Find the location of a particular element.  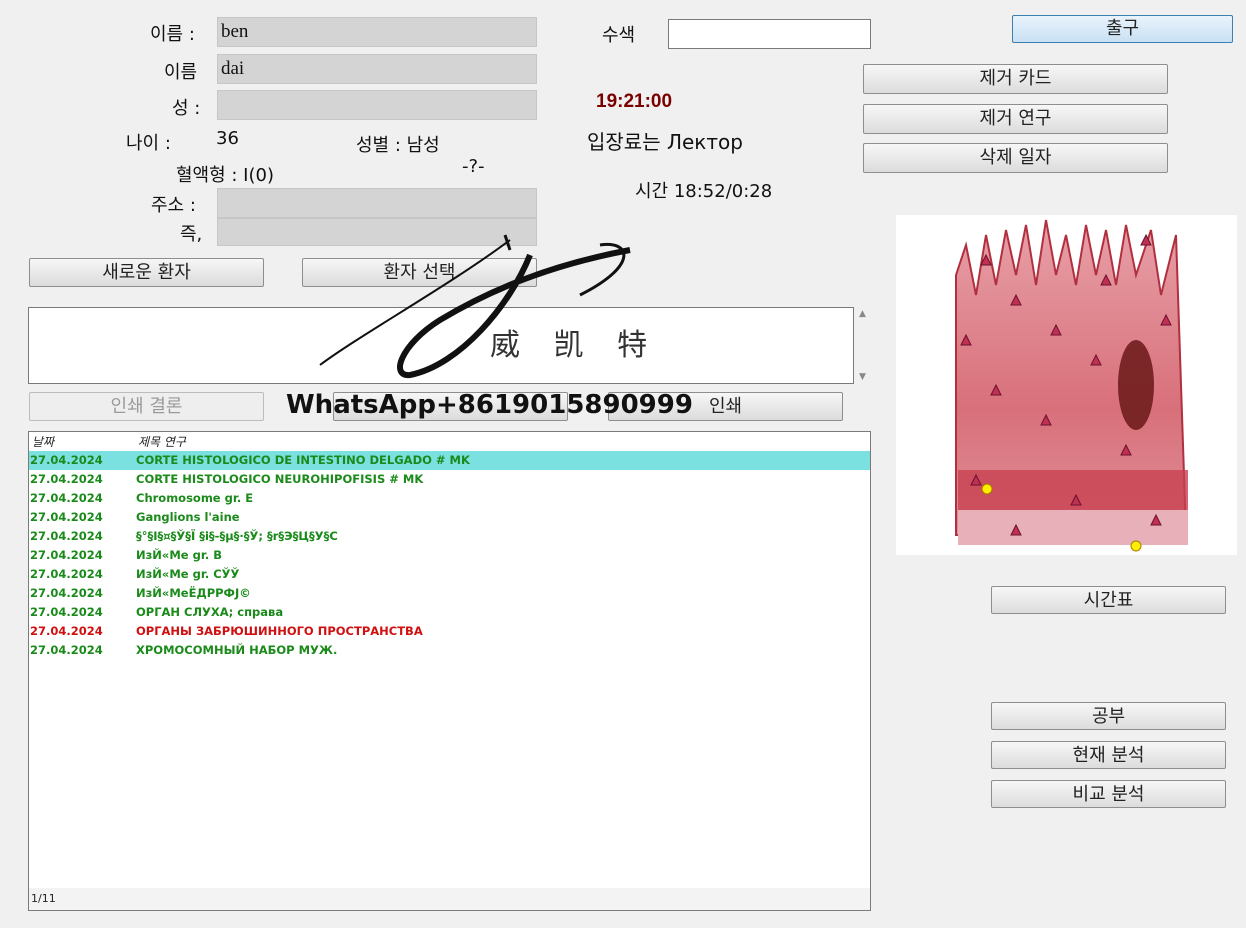

table-row: 27.04.2024 ИзЙ«Ме gr. СЎЎ is located at coordinates (449, 574).